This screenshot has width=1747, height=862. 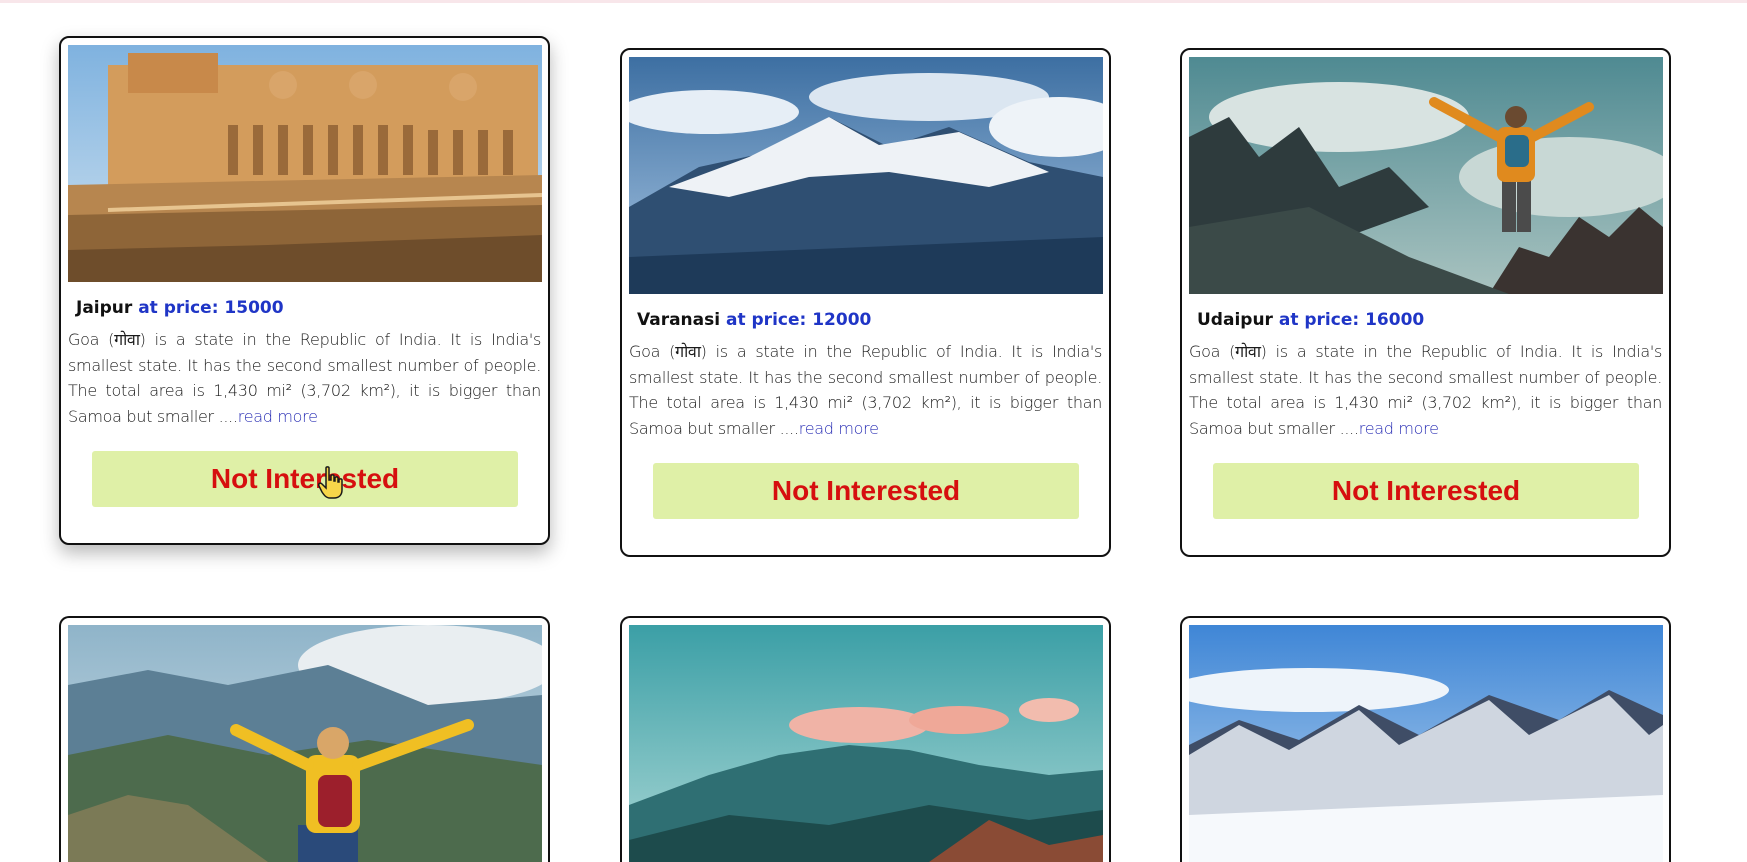 What do you see at coordinates (104, 308) in the screenshot?
I see `destination-name: Jaipur` at bounding box center [104, 308].